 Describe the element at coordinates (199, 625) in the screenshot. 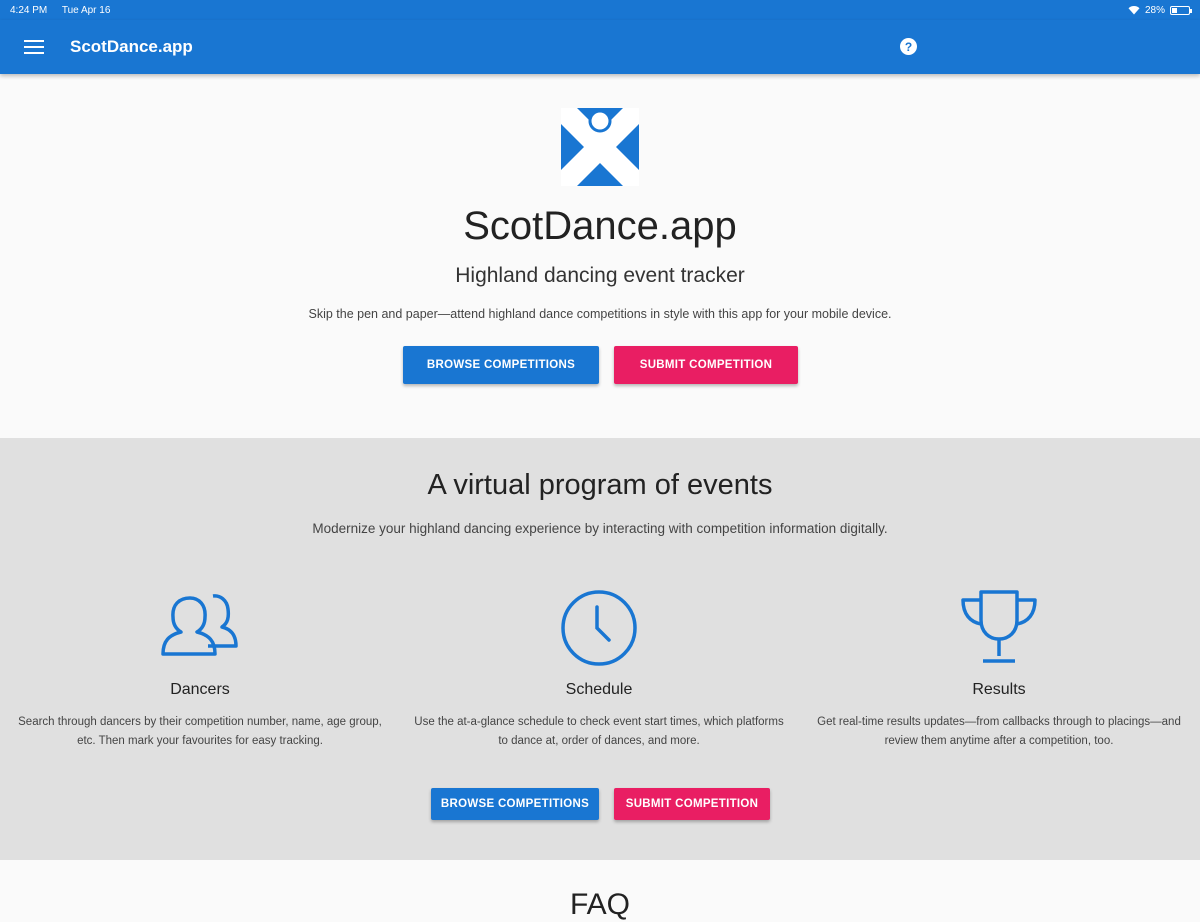

I see `people-icon` at that location.